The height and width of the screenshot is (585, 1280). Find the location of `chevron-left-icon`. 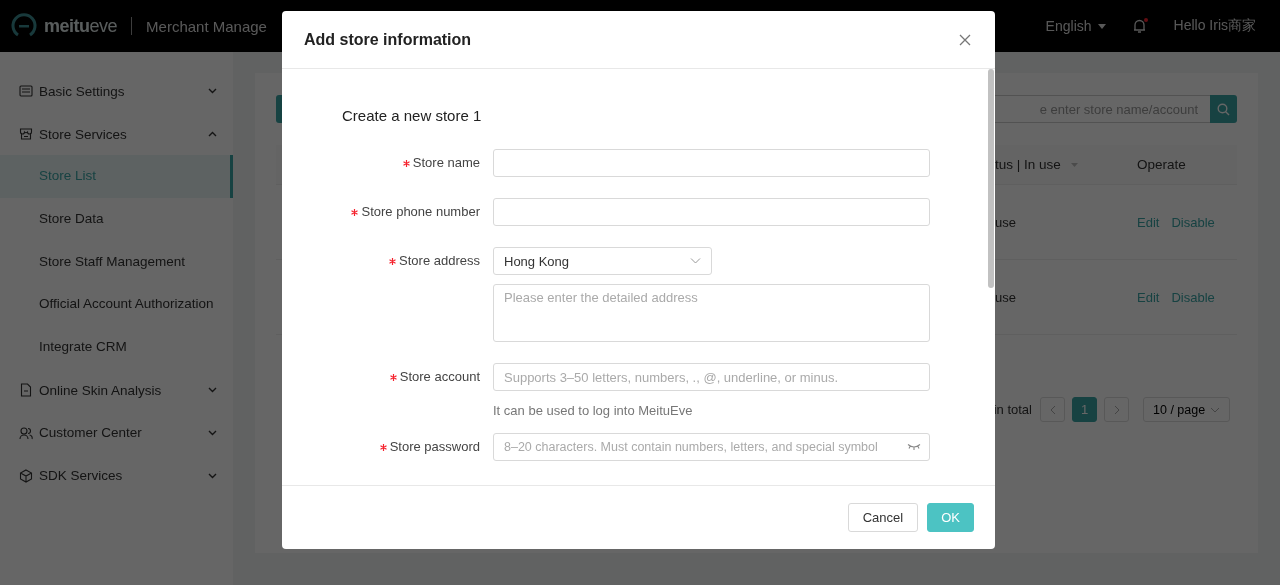

chevron-left-icon is located at coordinates (1052, 409).